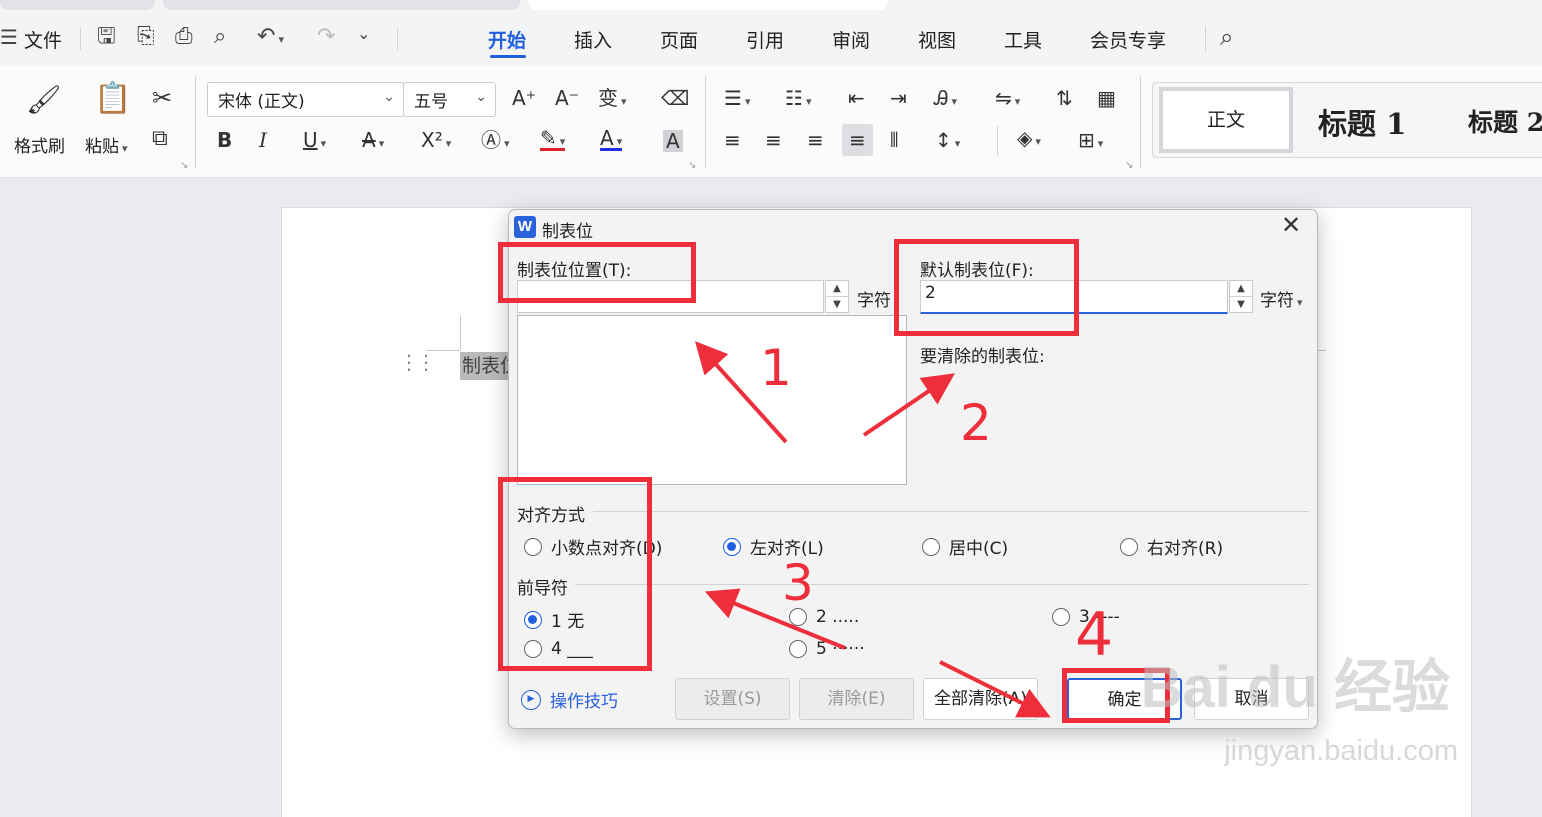 Image resolution: width=1542 pixels, height=817 pixels. I want to click on watermark-brand: Bai du 经验, so click(1295, 687).